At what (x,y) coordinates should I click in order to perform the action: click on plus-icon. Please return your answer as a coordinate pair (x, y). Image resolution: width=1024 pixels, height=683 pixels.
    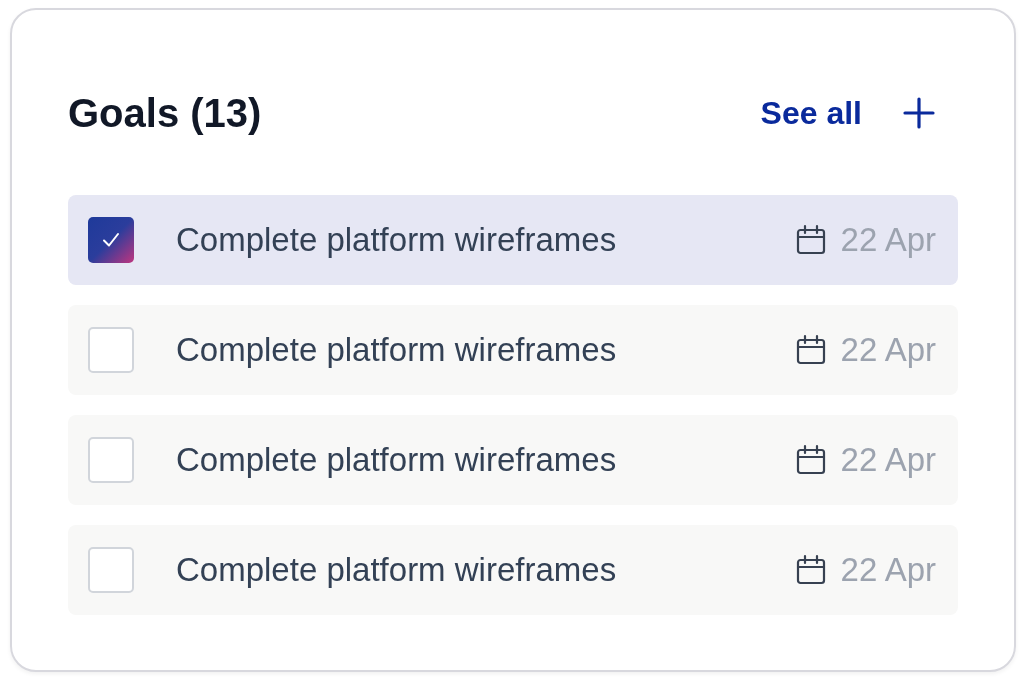
    Looking at the image, I should click on (919, 113).